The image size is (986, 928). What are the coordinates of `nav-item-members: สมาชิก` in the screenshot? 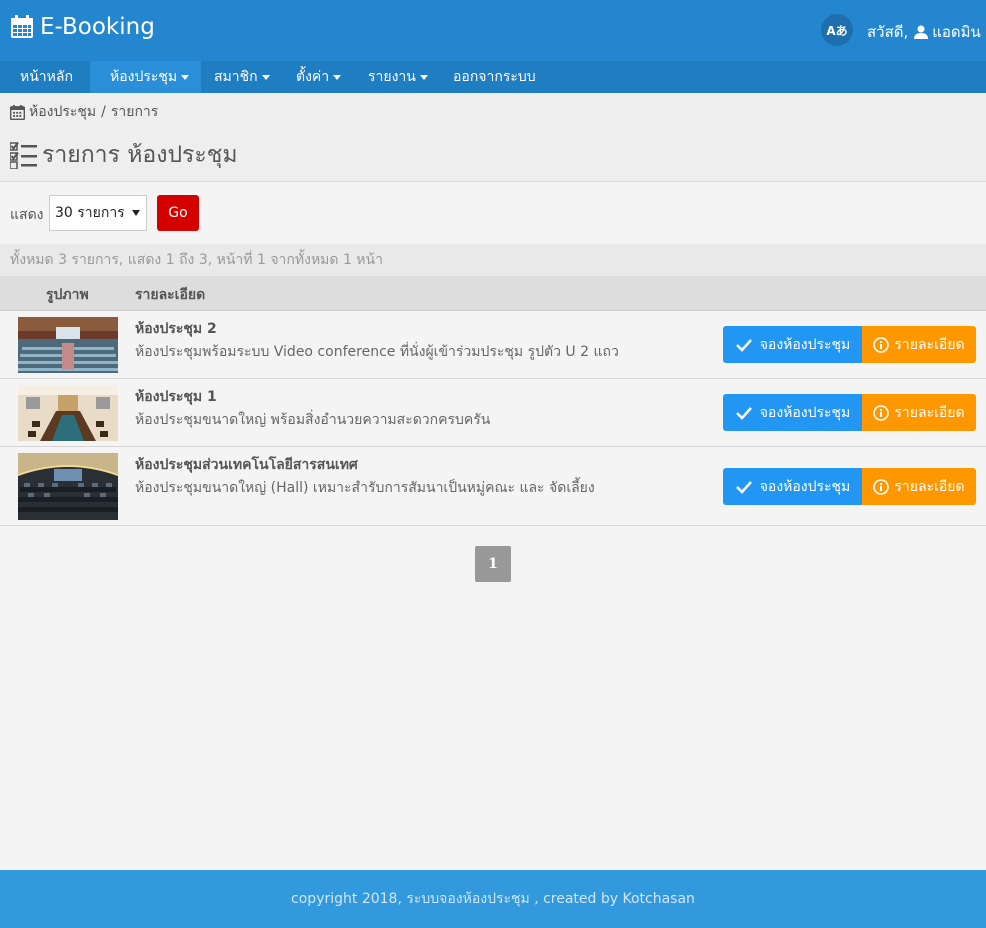 It's located at (242, 77).